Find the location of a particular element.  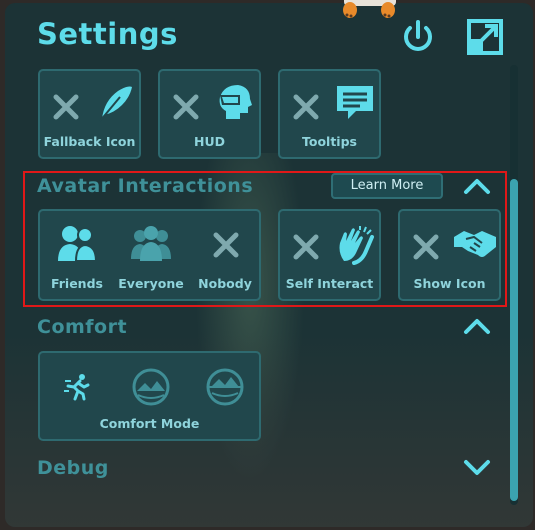

tile-label: Tooltips is located at coordinates (329, 141).